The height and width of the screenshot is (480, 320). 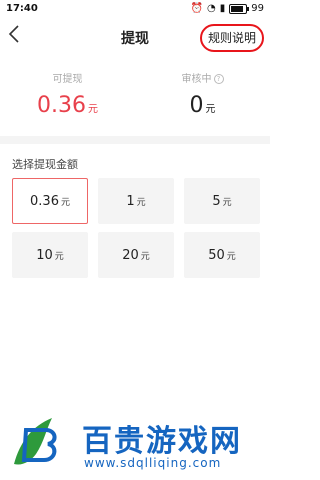 I want to click on watermark: 百贵游戏网 www.sdqlliqing.com, so click(x=135, y=445).